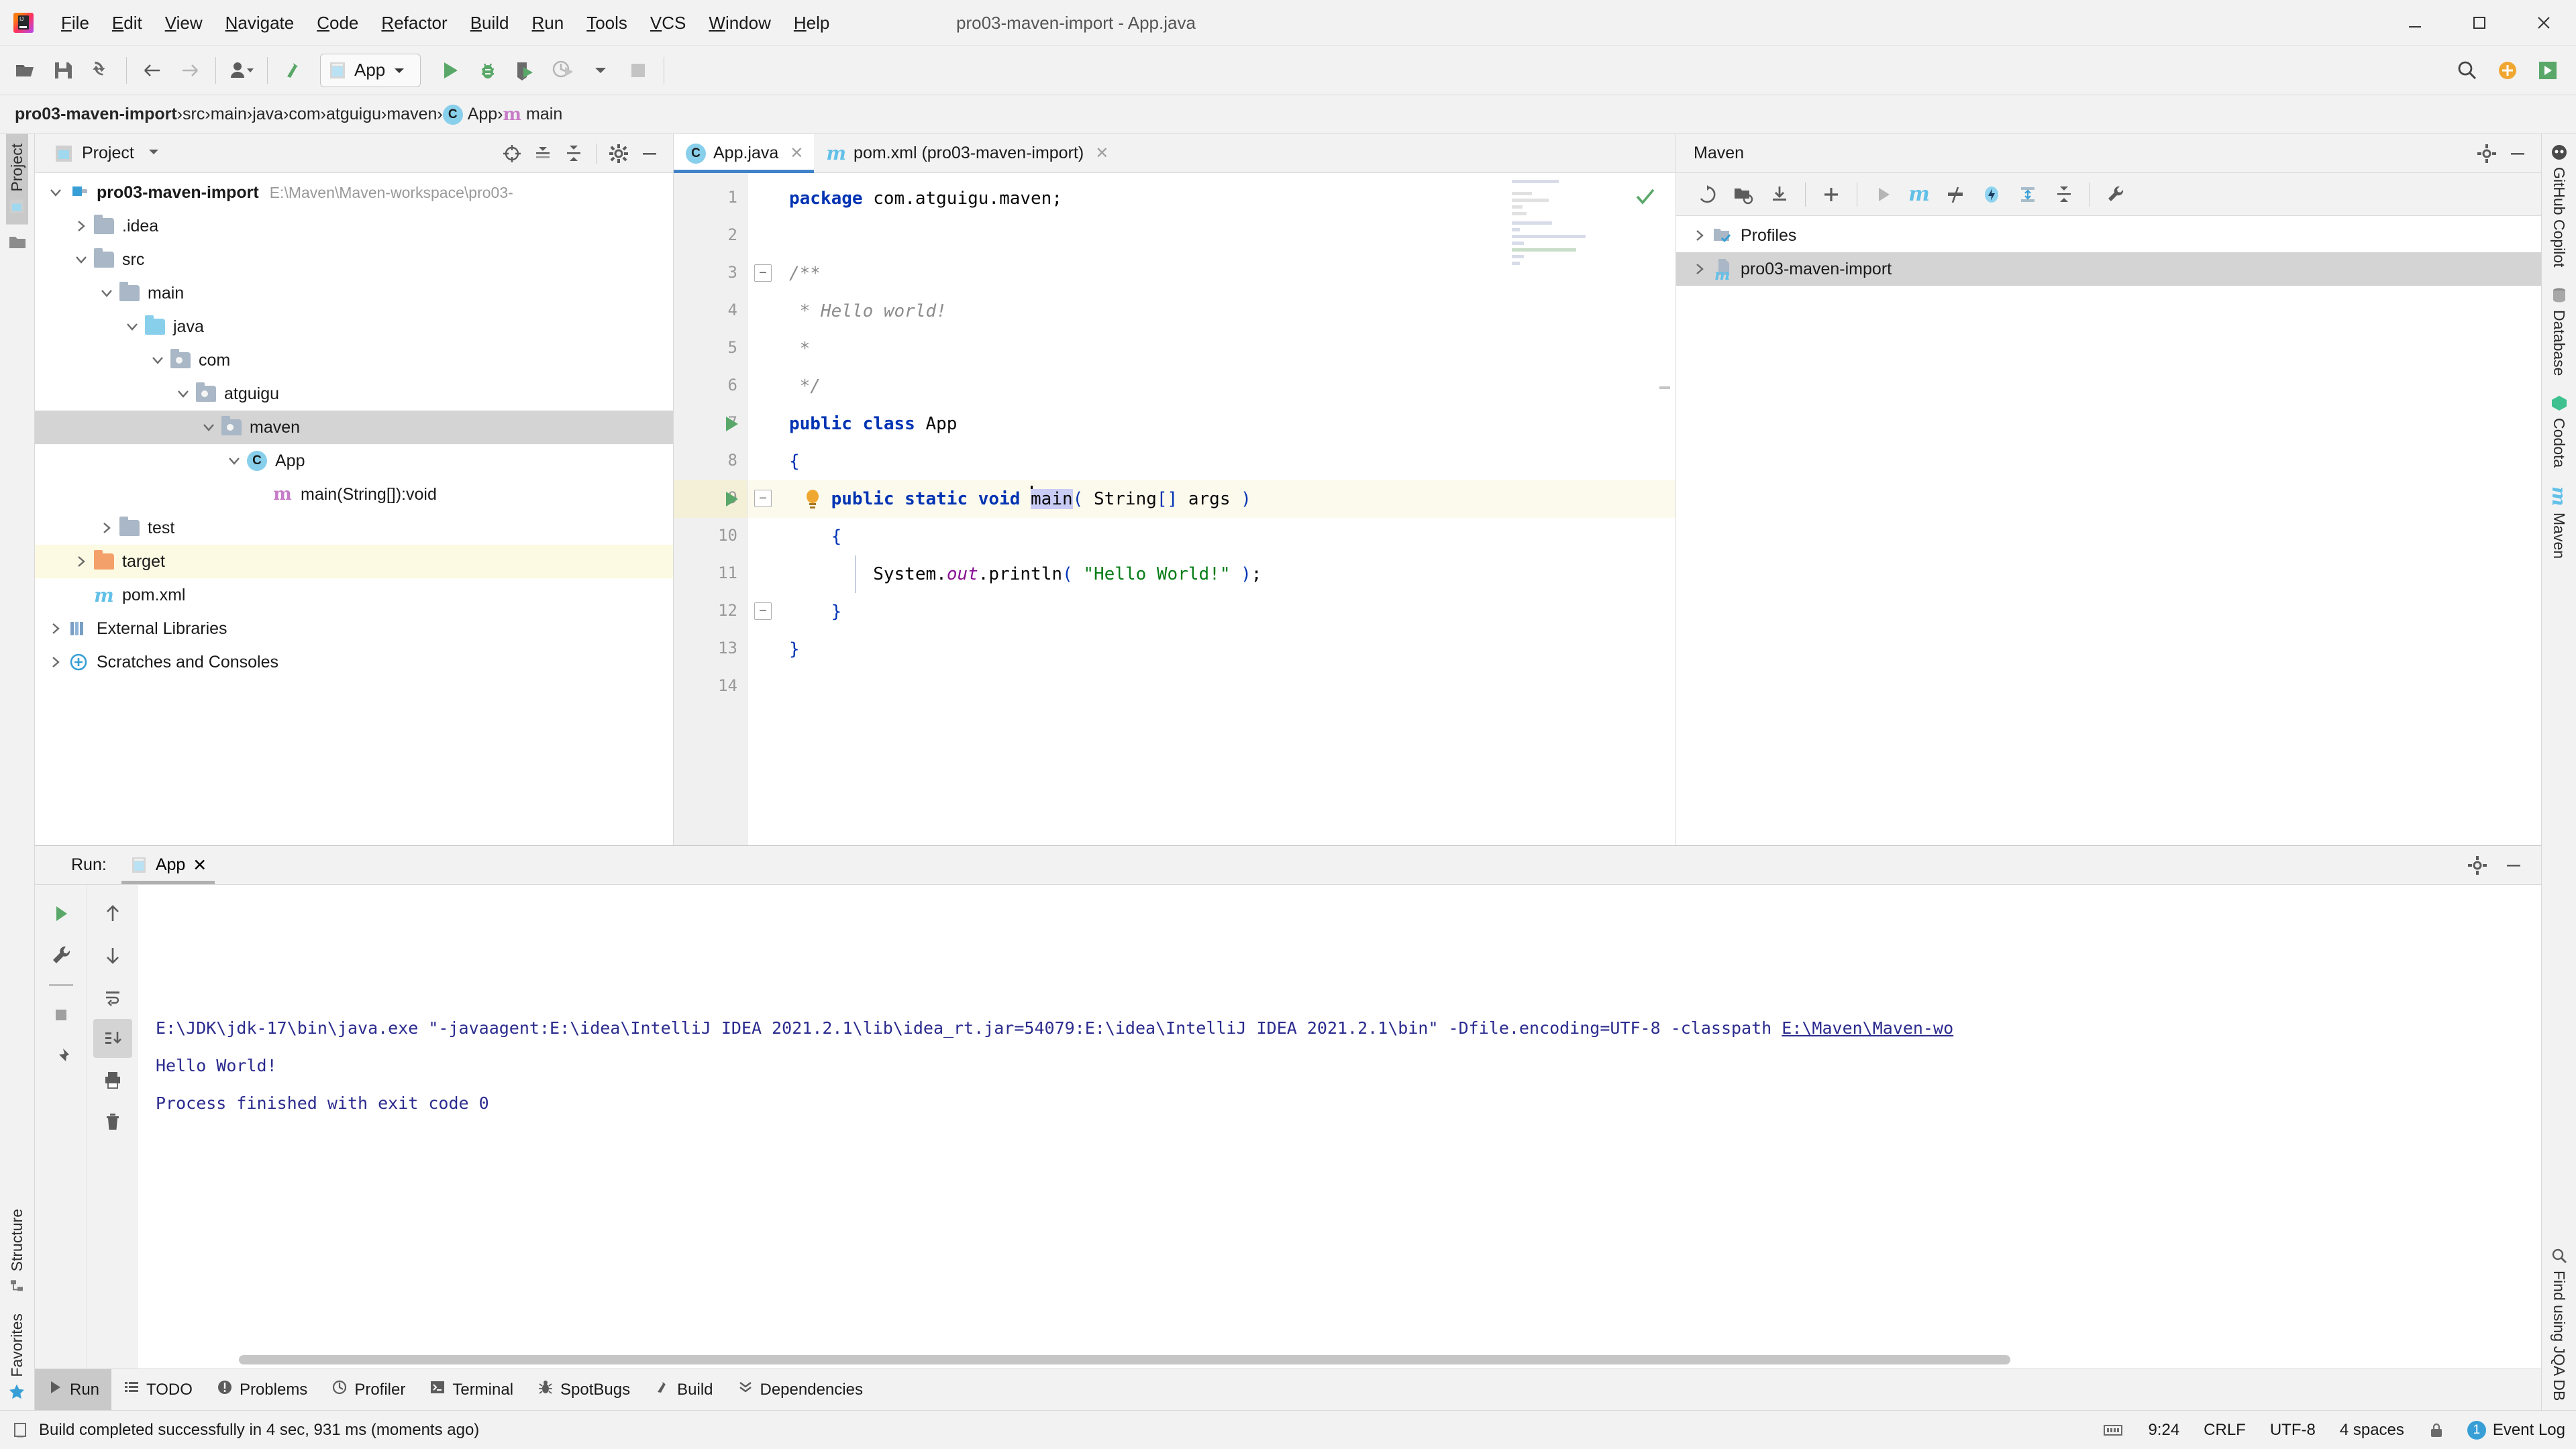  What do you see at coordinates (158, 1389) in the screenshot?
I see `toolwindow-todo: TODO` at bounding box center [158, 1389].